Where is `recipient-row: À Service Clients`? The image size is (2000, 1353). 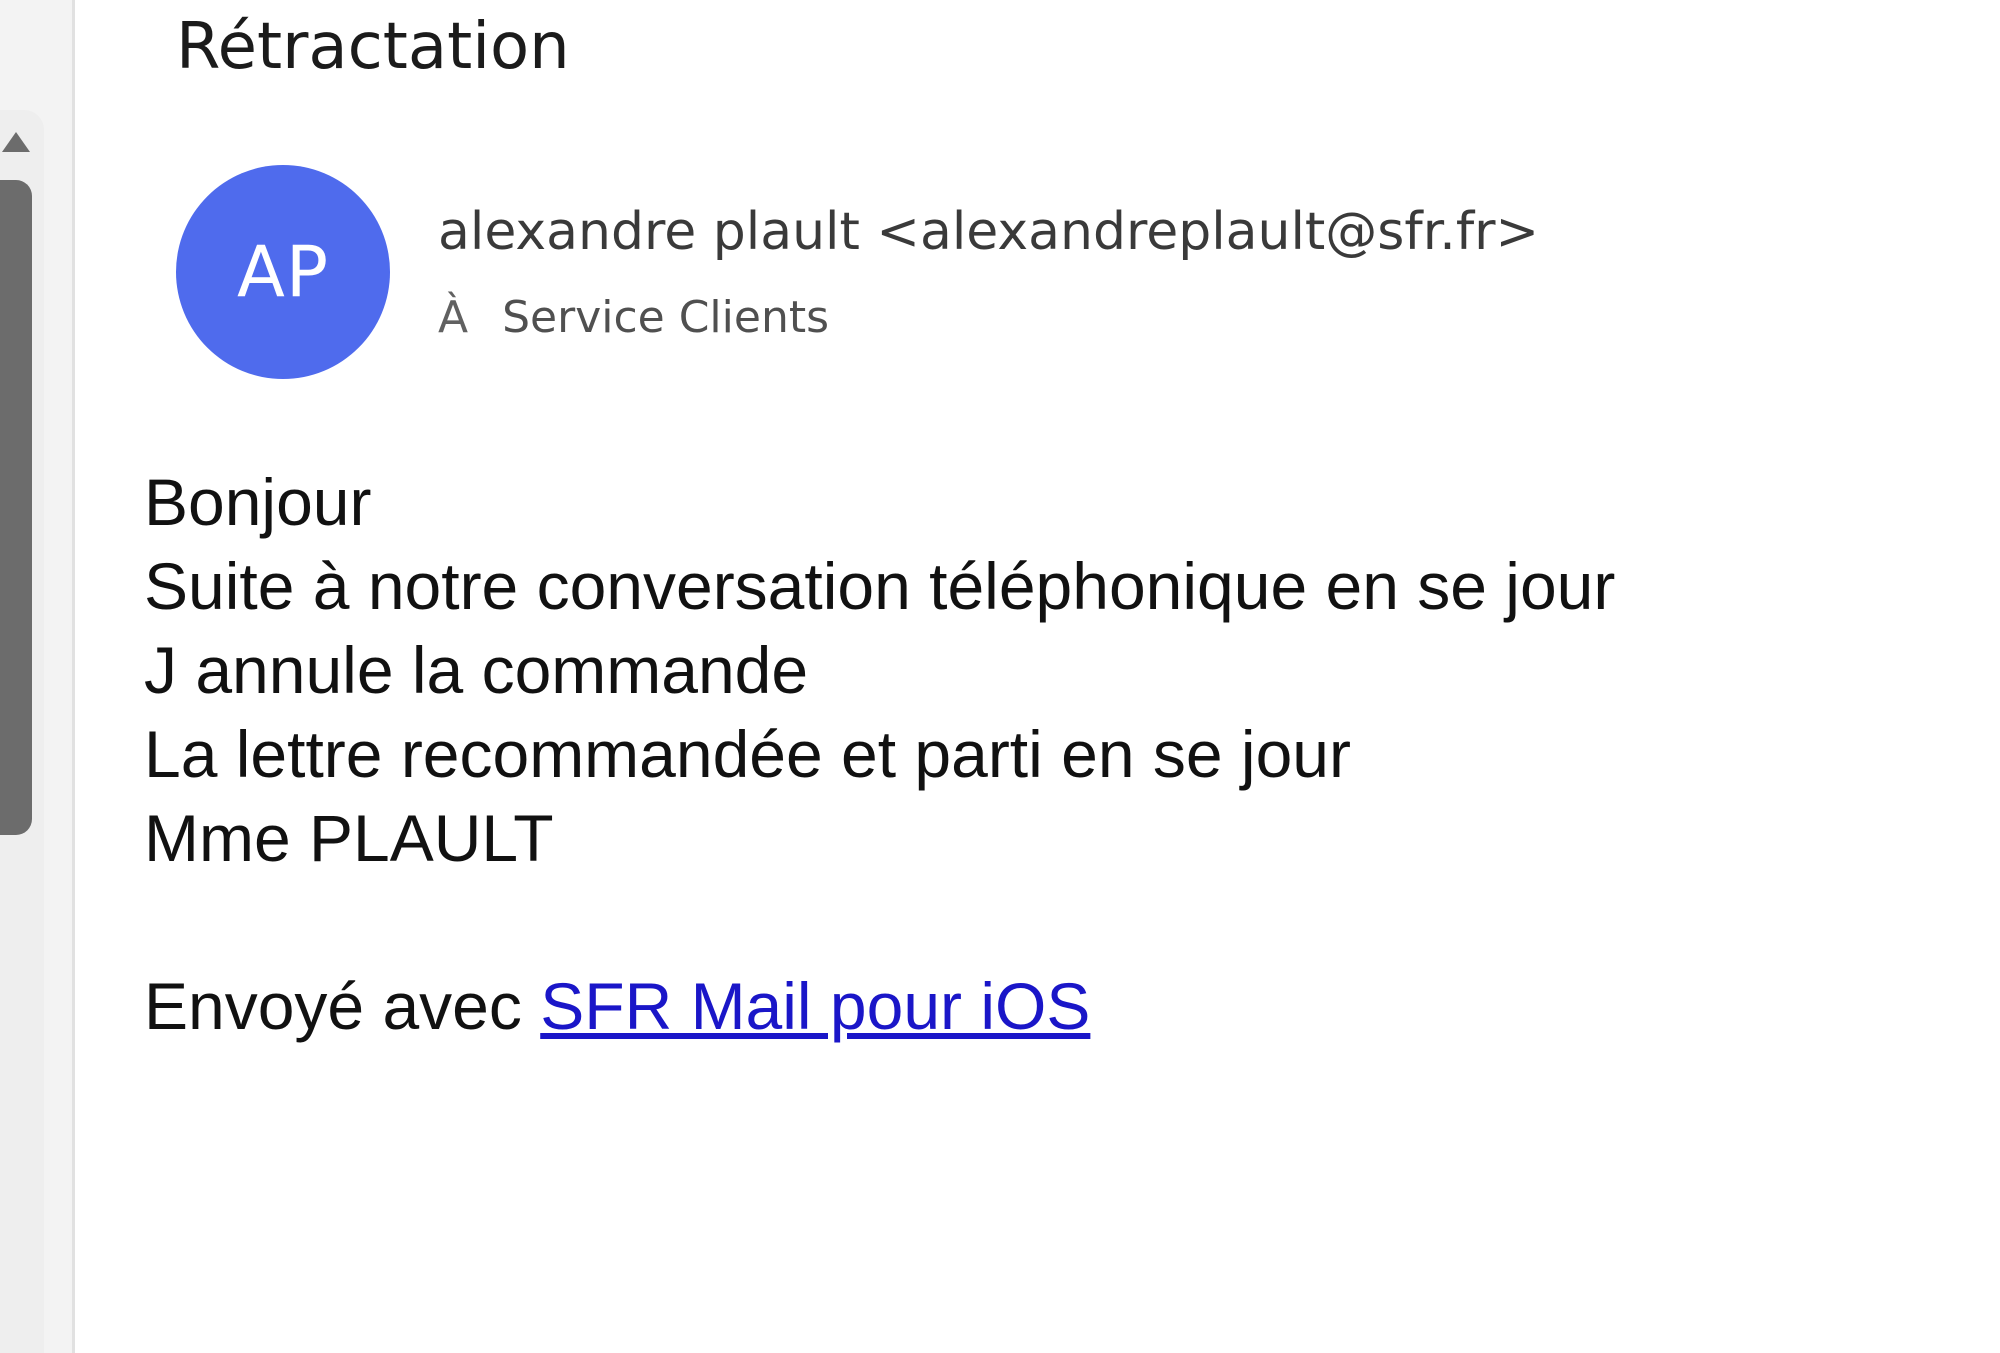 recipient-row: À Service Clients is located at coordinates (633, 317).